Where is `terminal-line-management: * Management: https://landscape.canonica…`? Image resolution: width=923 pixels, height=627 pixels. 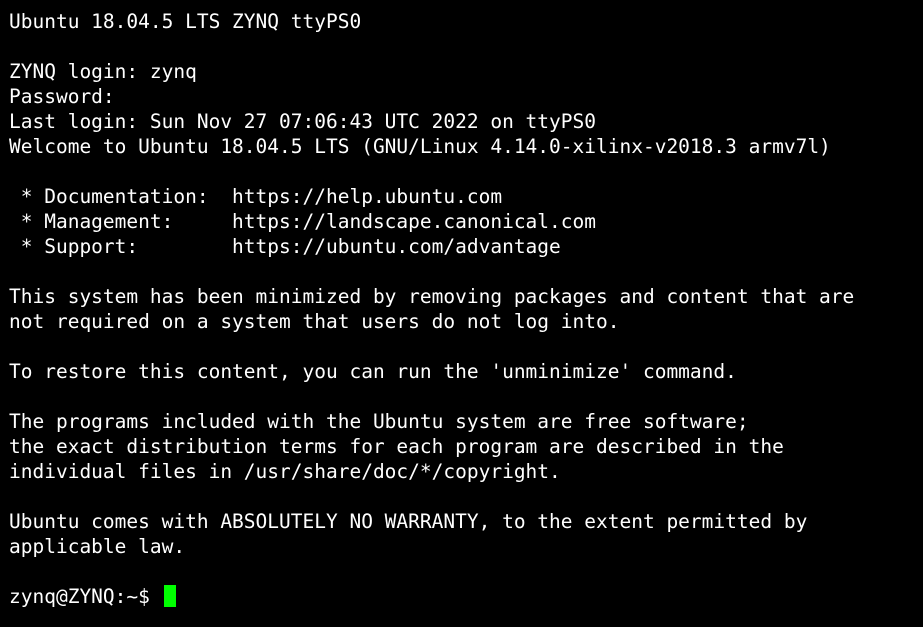 terminal-line-management: * Management: https://landscape.canonica… is located at coordinates (302, 221).